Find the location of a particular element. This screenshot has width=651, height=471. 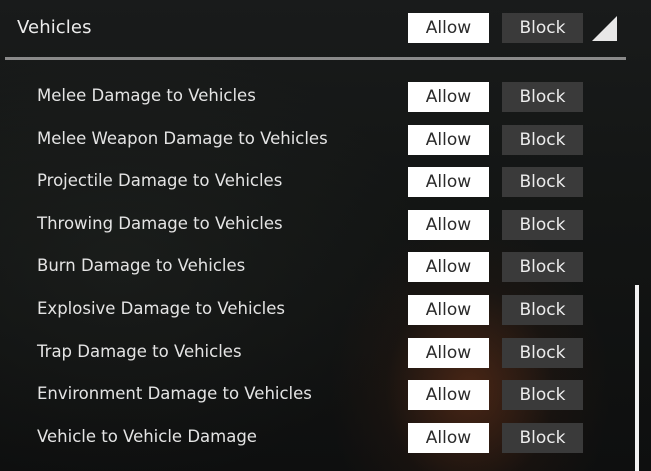

section-divider is located at coordinates (315, 58).